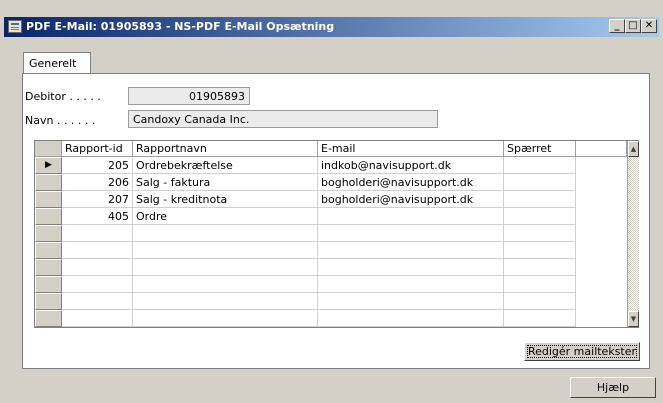 The width and height of the screenshot is (663, 403). I want to click on vertical-scrollbar: ▲ ▼, so click(633, 234).